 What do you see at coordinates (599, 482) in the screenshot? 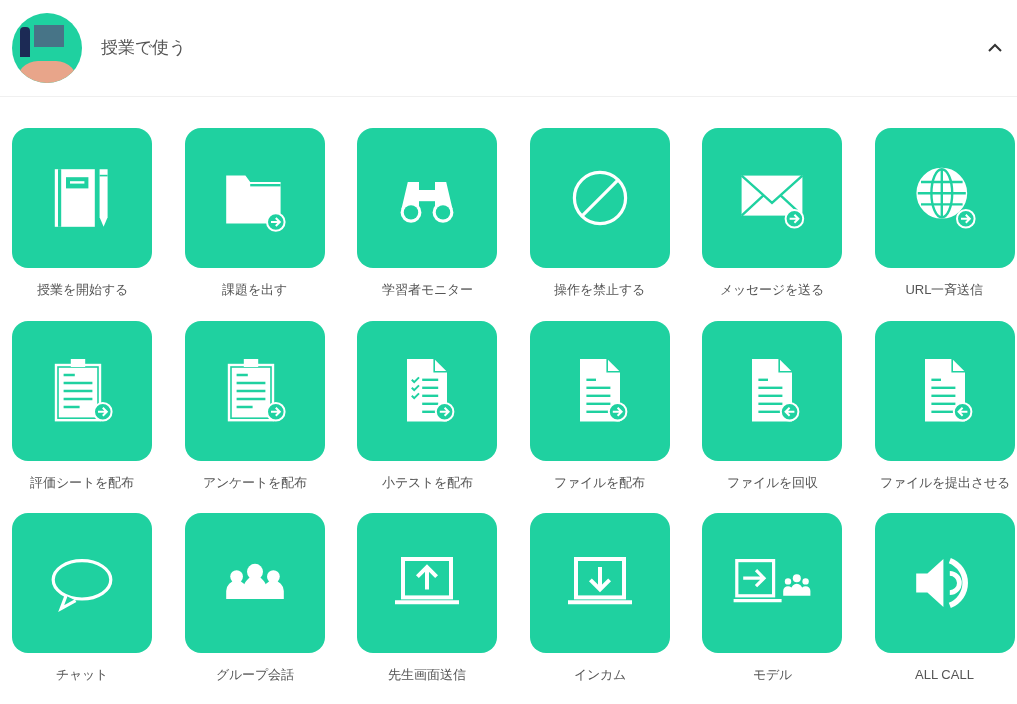
I see `tile-label: ファイルを配布` at bounding box center [599, 482].